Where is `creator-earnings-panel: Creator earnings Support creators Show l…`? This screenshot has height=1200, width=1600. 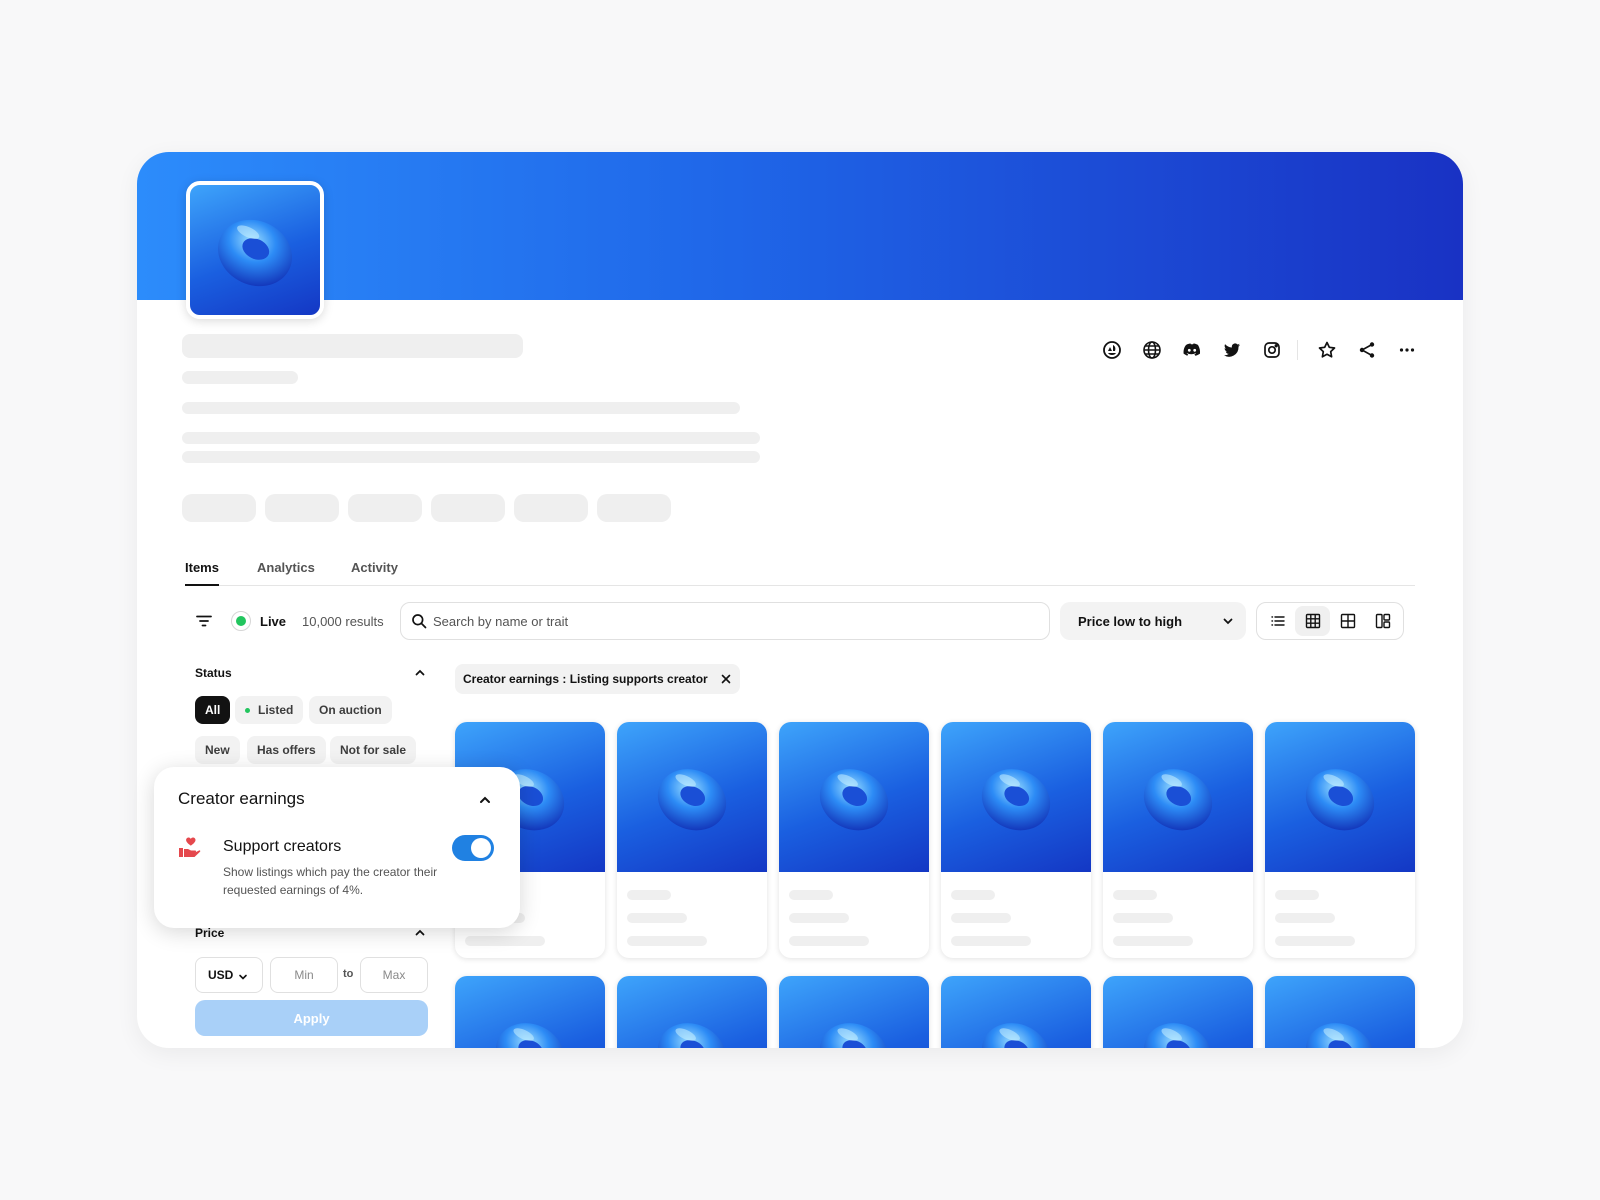 creator-earnings-panel: Creator earnings Support creators Show l… is located at coordinates (337, 847).